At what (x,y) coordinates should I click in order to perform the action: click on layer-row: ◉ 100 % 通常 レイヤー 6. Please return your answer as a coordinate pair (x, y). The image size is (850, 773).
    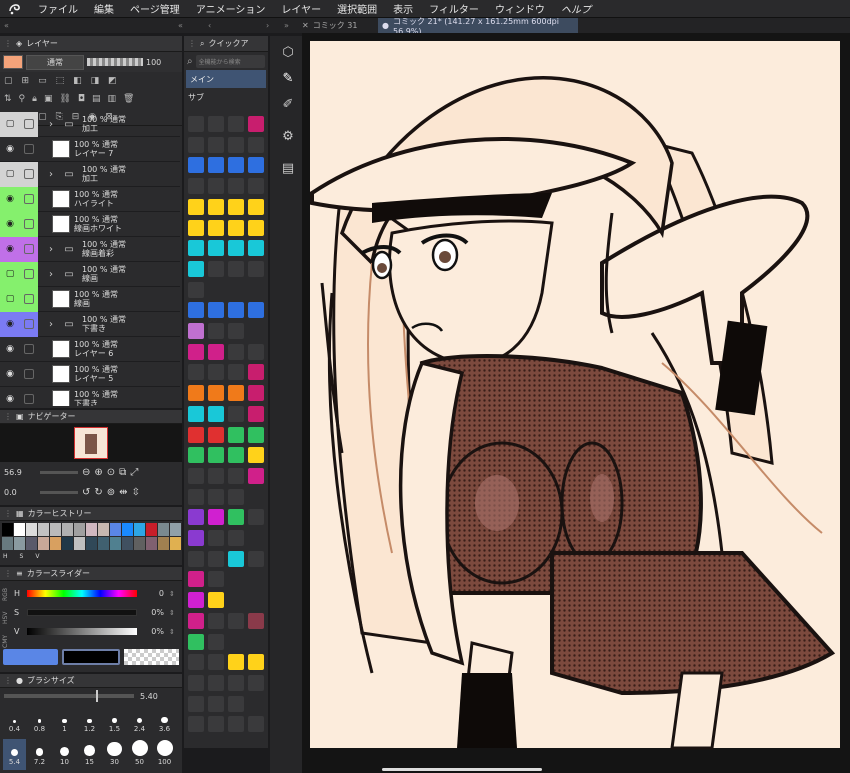
    Looking at the image, I should click on (90, 349).